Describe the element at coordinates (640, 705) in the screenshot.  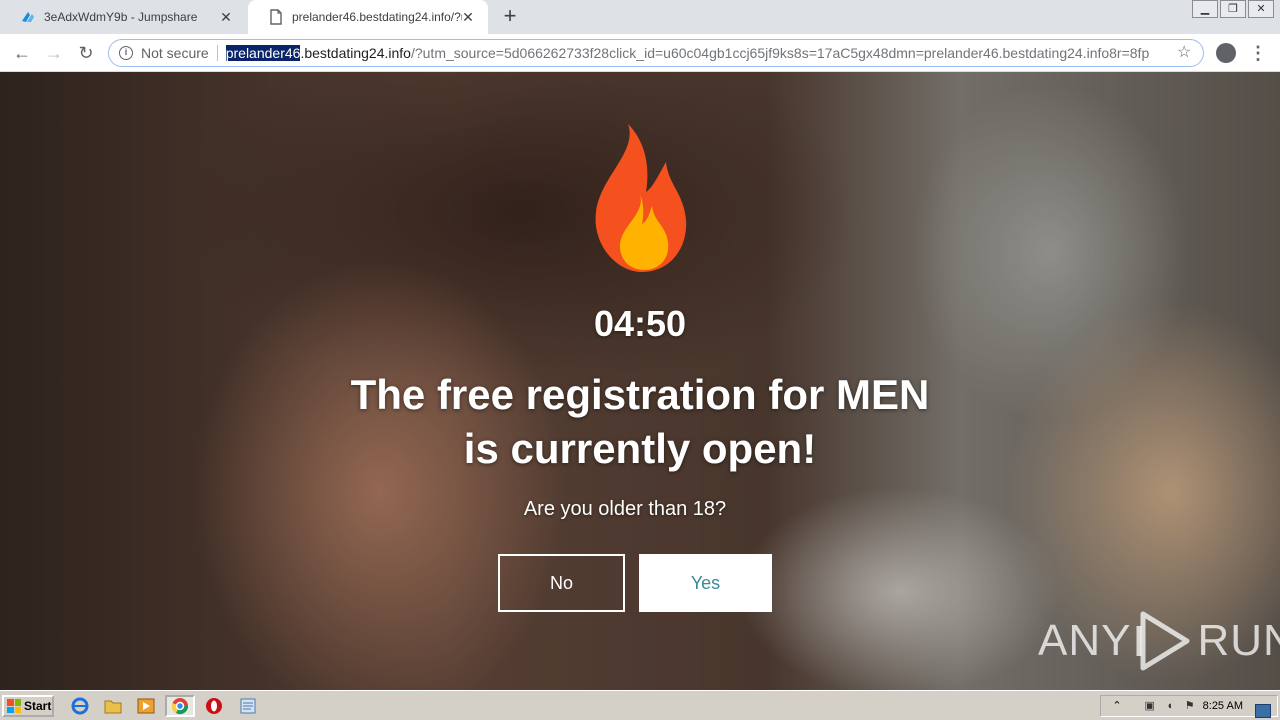
I see `taskbar: Start ⌃ ▣ ◖ ⚑ 8:25 AM` at that location.